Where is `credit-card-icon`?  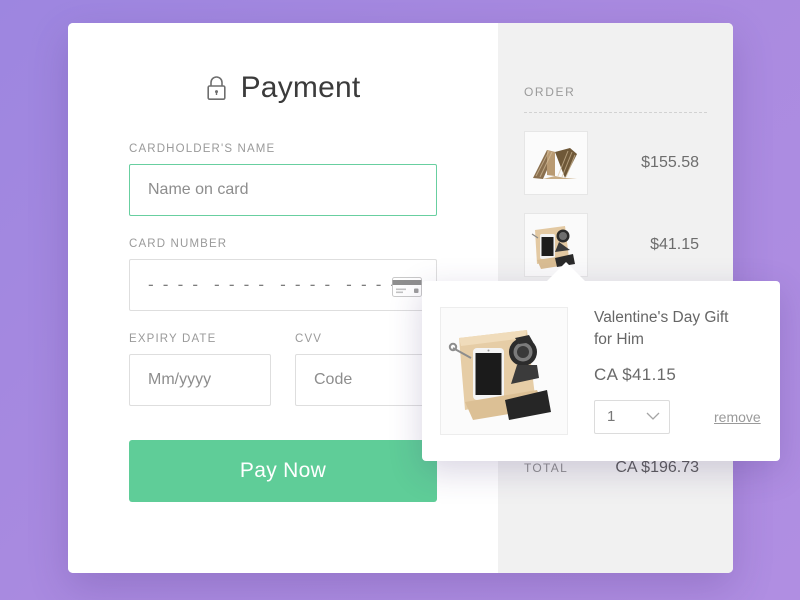
credit-card-icon is located at coordinates (407, 289).